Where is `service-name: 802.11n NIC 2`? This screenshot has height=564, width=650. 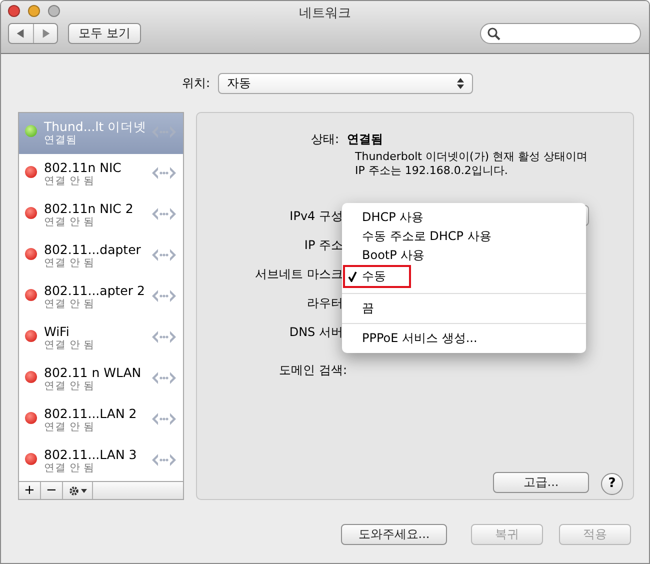 service-name: 802.11n NIC 2 is located at coordinates (89, 208).